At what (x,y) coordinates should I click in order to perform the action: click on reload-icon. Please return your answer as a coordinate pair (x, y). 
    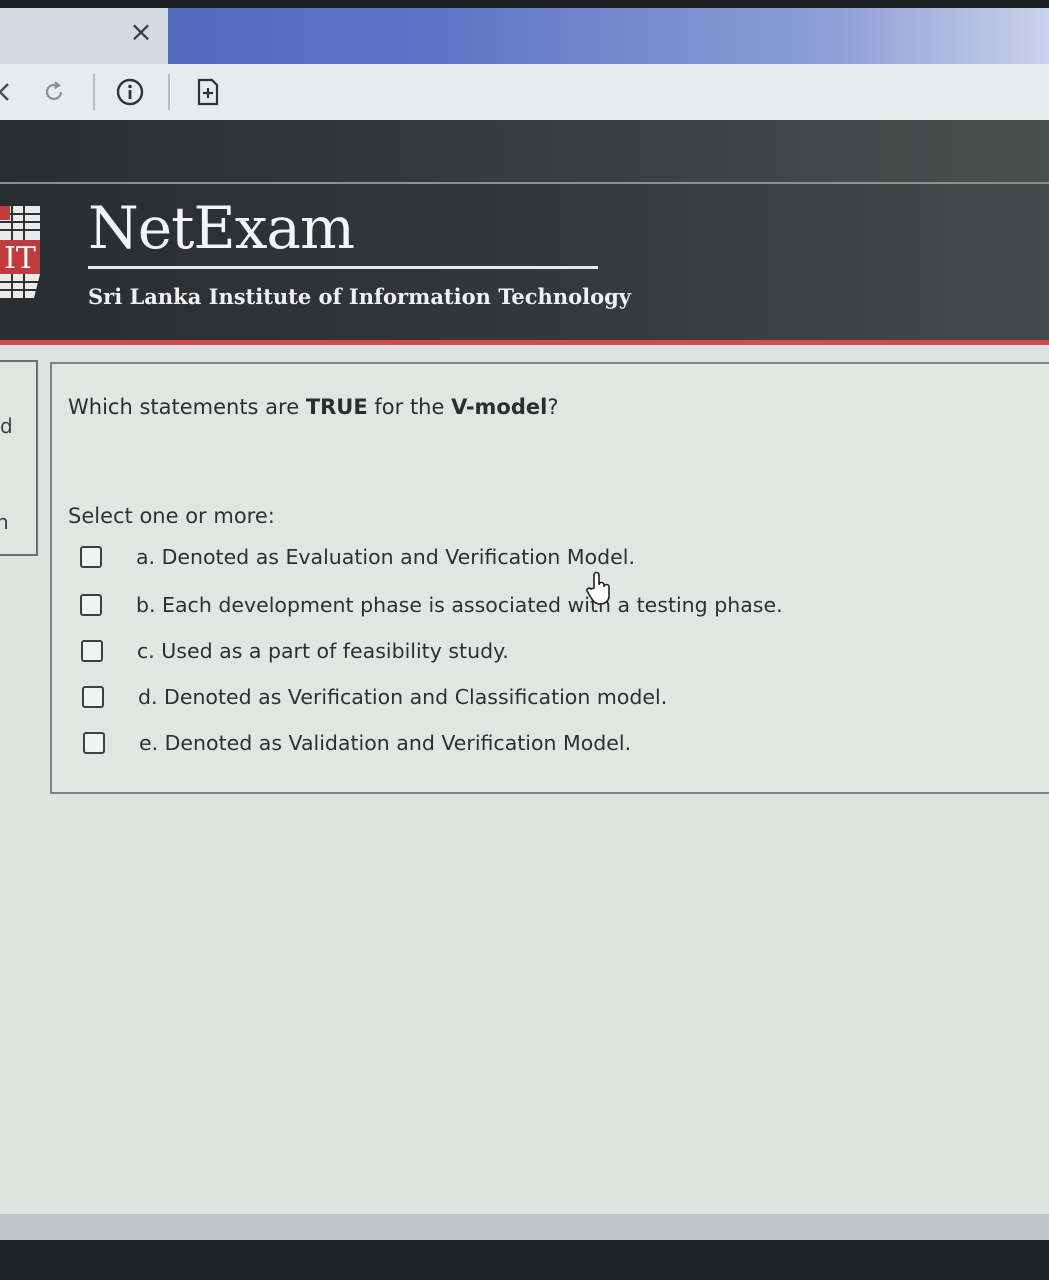
    Looking at the image, I should click on (54, 92).